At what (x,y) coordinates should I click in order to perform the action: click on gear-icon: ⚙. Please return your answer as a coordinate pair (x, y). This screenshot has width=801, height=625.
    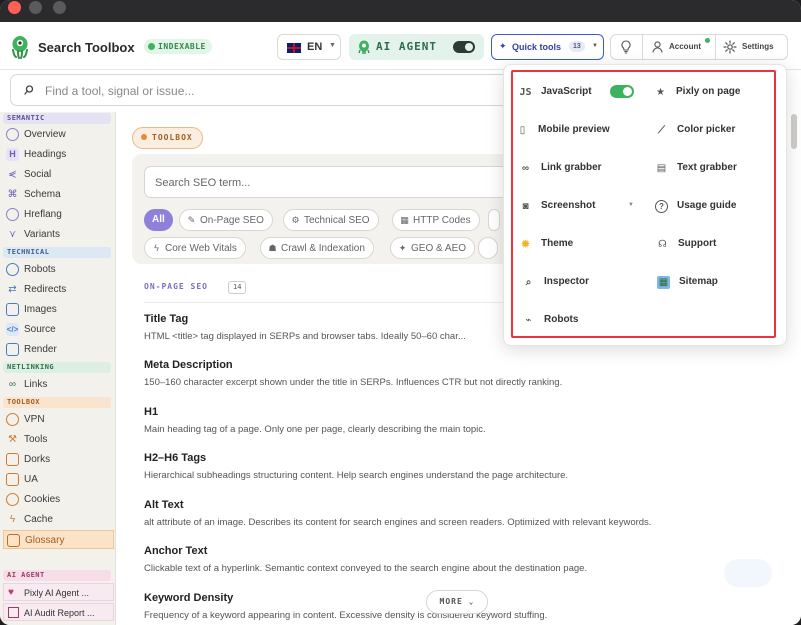
    Looking at the image, I should click on (295, 220).